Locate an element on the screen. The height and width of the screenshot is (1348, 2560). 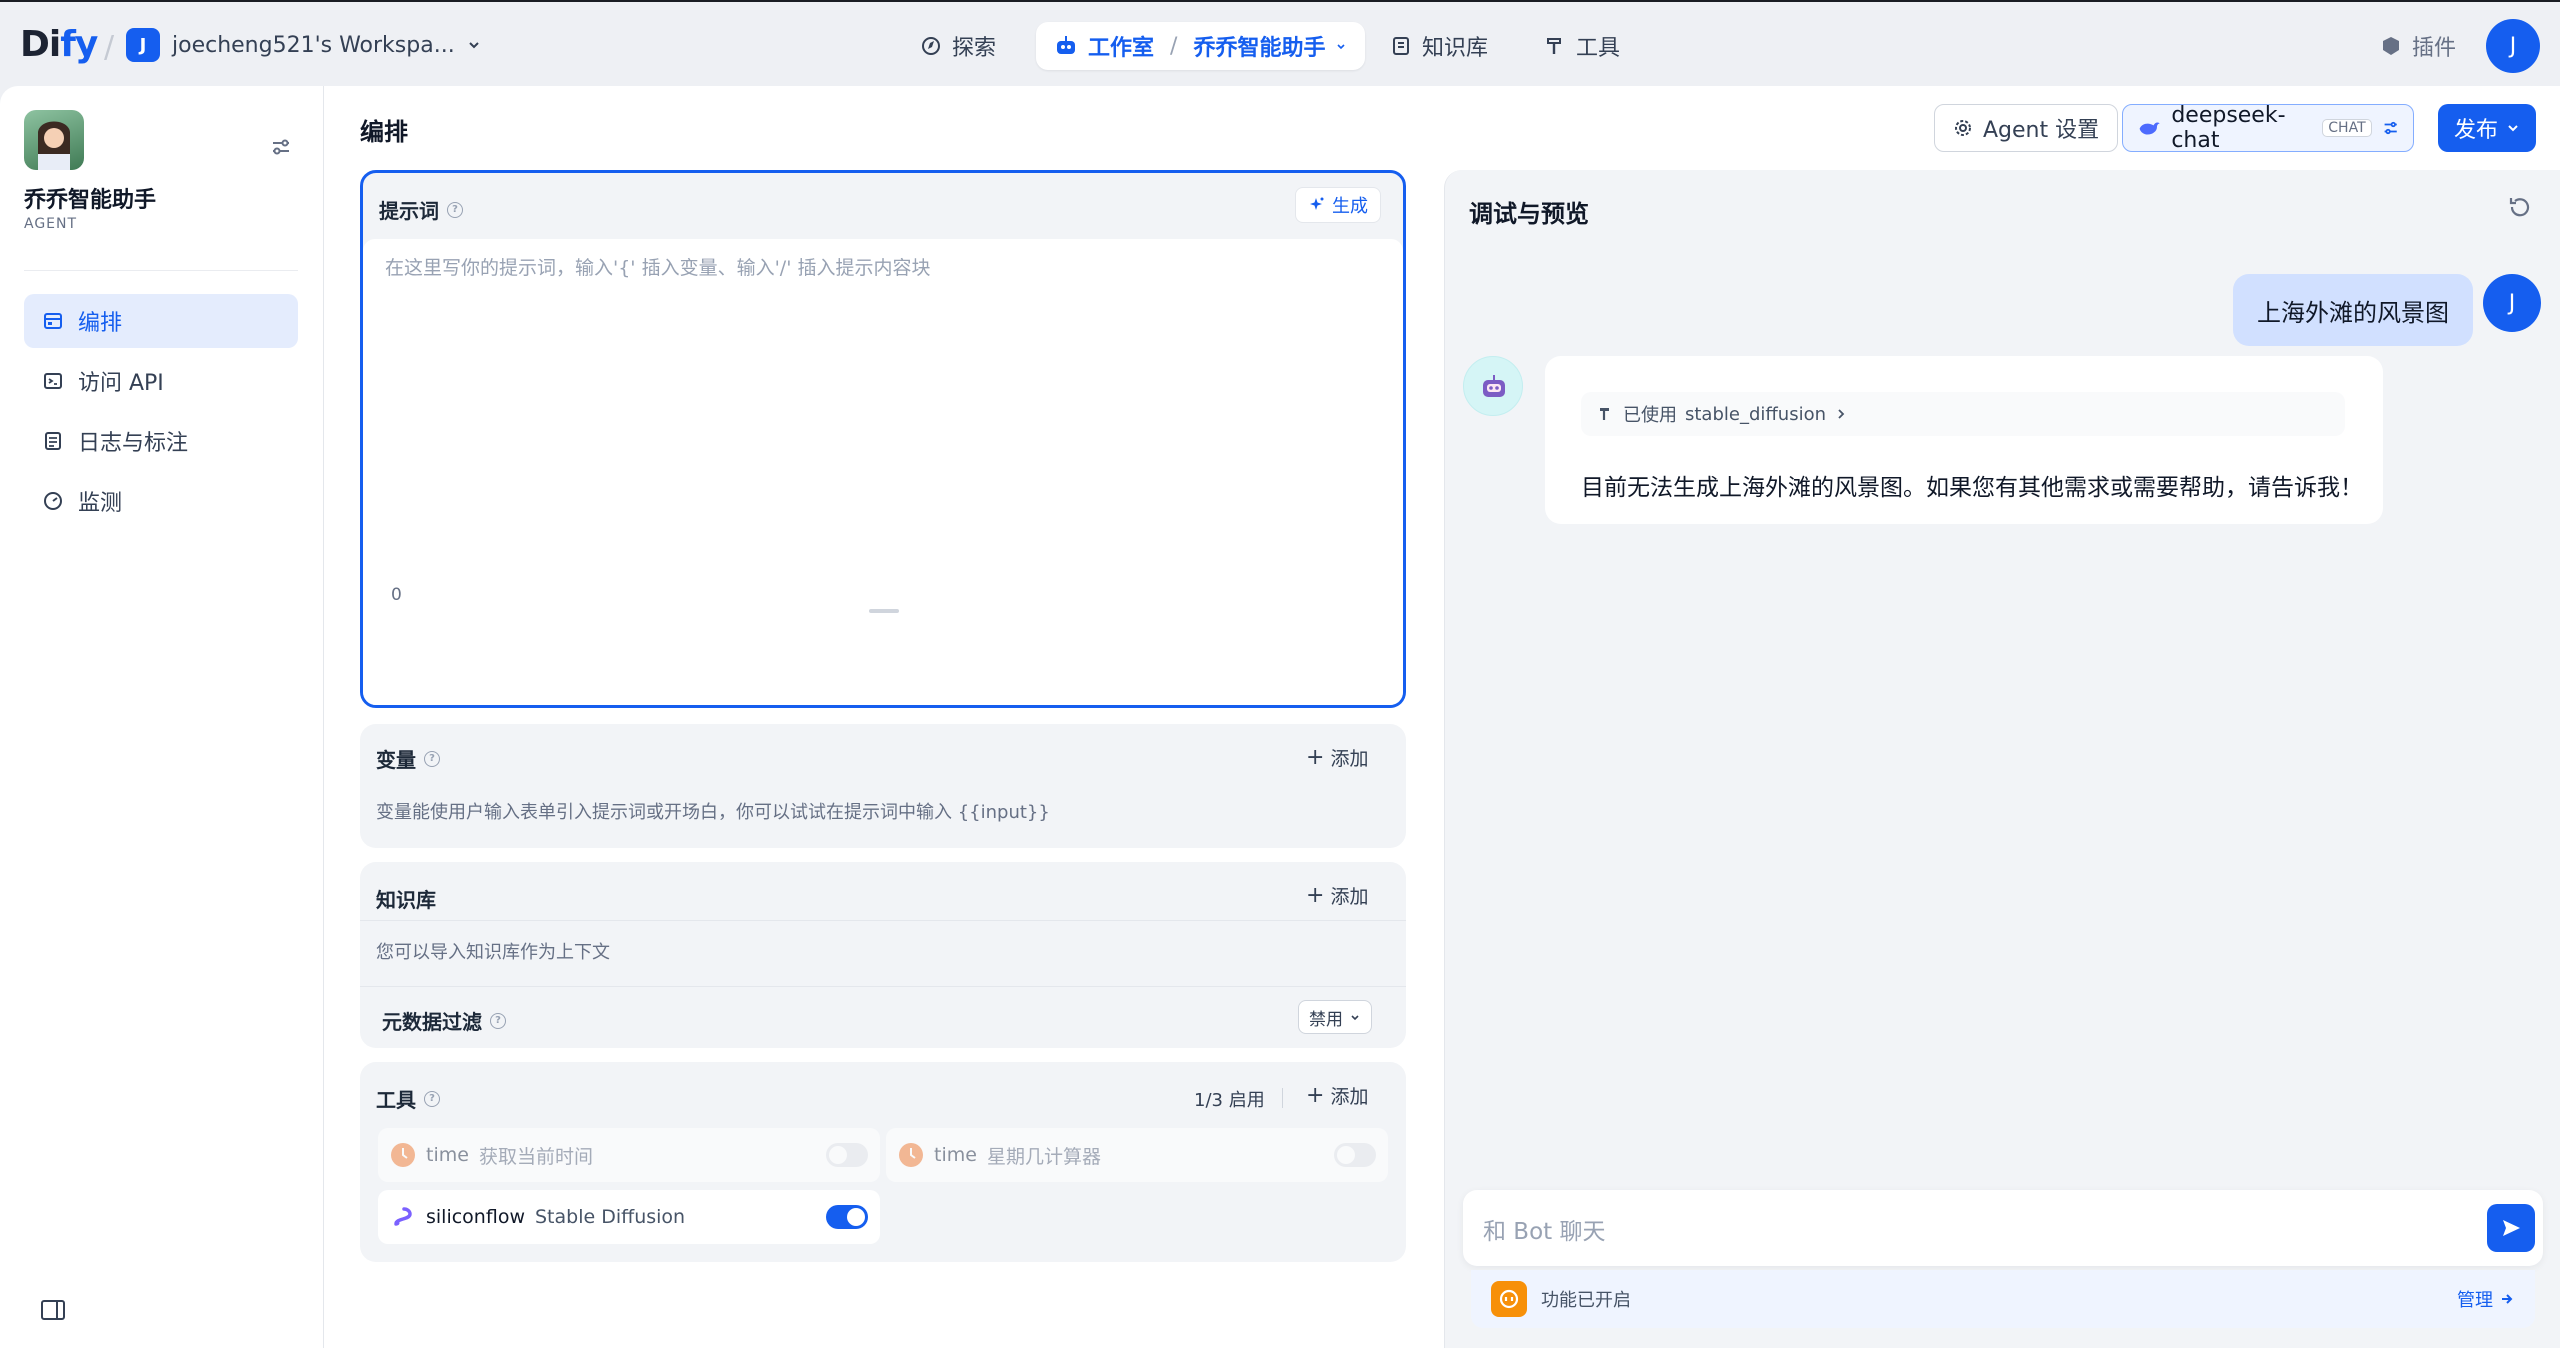
nav-plugins: 插件 is located at coordinates (2418, 46).